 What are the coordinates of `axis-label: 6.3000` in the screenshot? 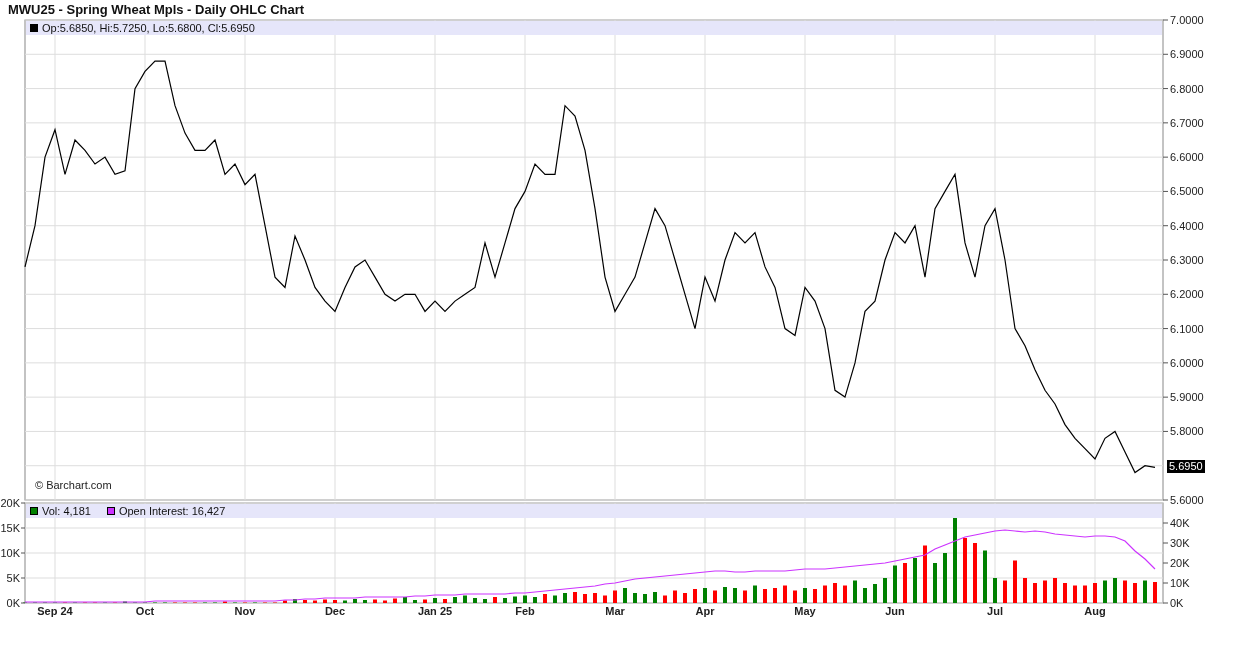 It's located at (1187, 260).